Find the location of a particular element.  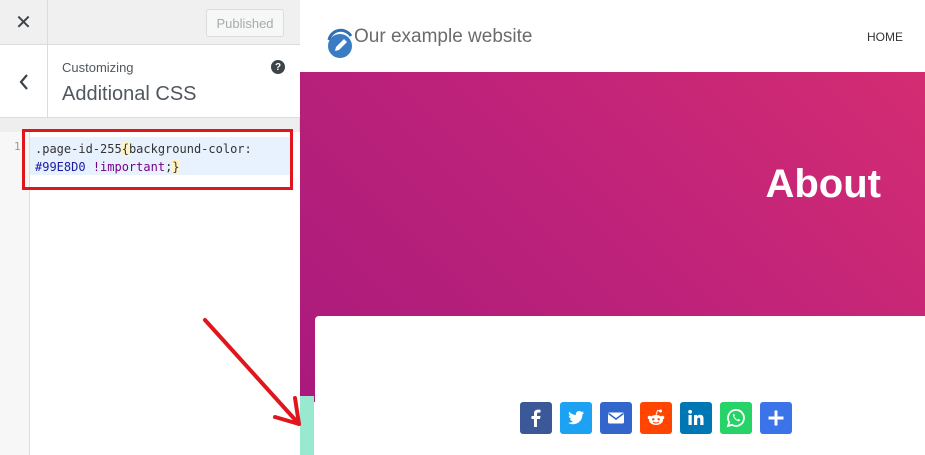

close-icon: ✕ is located at coordinates (23, 23).